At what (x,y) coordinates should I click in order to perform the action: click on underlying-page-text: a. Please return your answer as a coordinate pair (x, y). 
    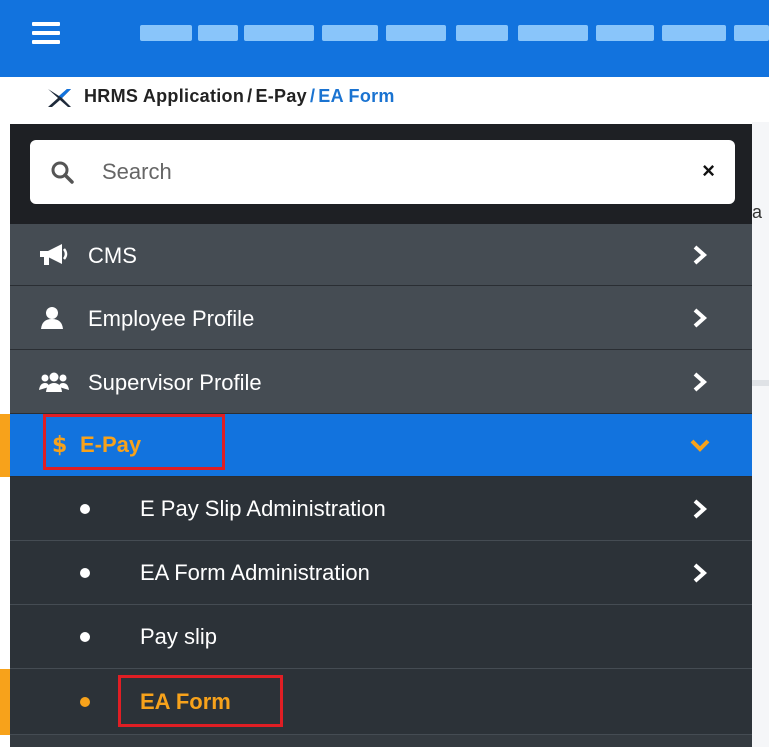
    Looking at the image, I should click on (757, 212).